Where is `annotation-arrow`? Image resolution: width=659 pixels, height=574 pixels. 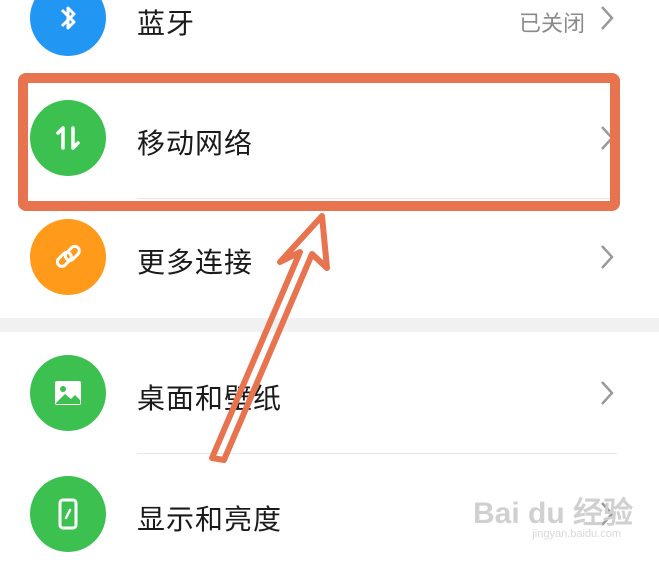 annotation-arrow is located at coordinates (269, 338).